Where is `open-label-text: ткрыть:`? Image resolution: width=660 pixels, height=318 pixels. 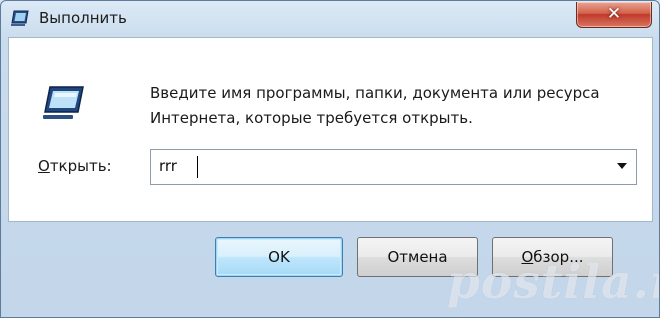
open-label-text: ткрыть: is located at coordinates (80, 166).